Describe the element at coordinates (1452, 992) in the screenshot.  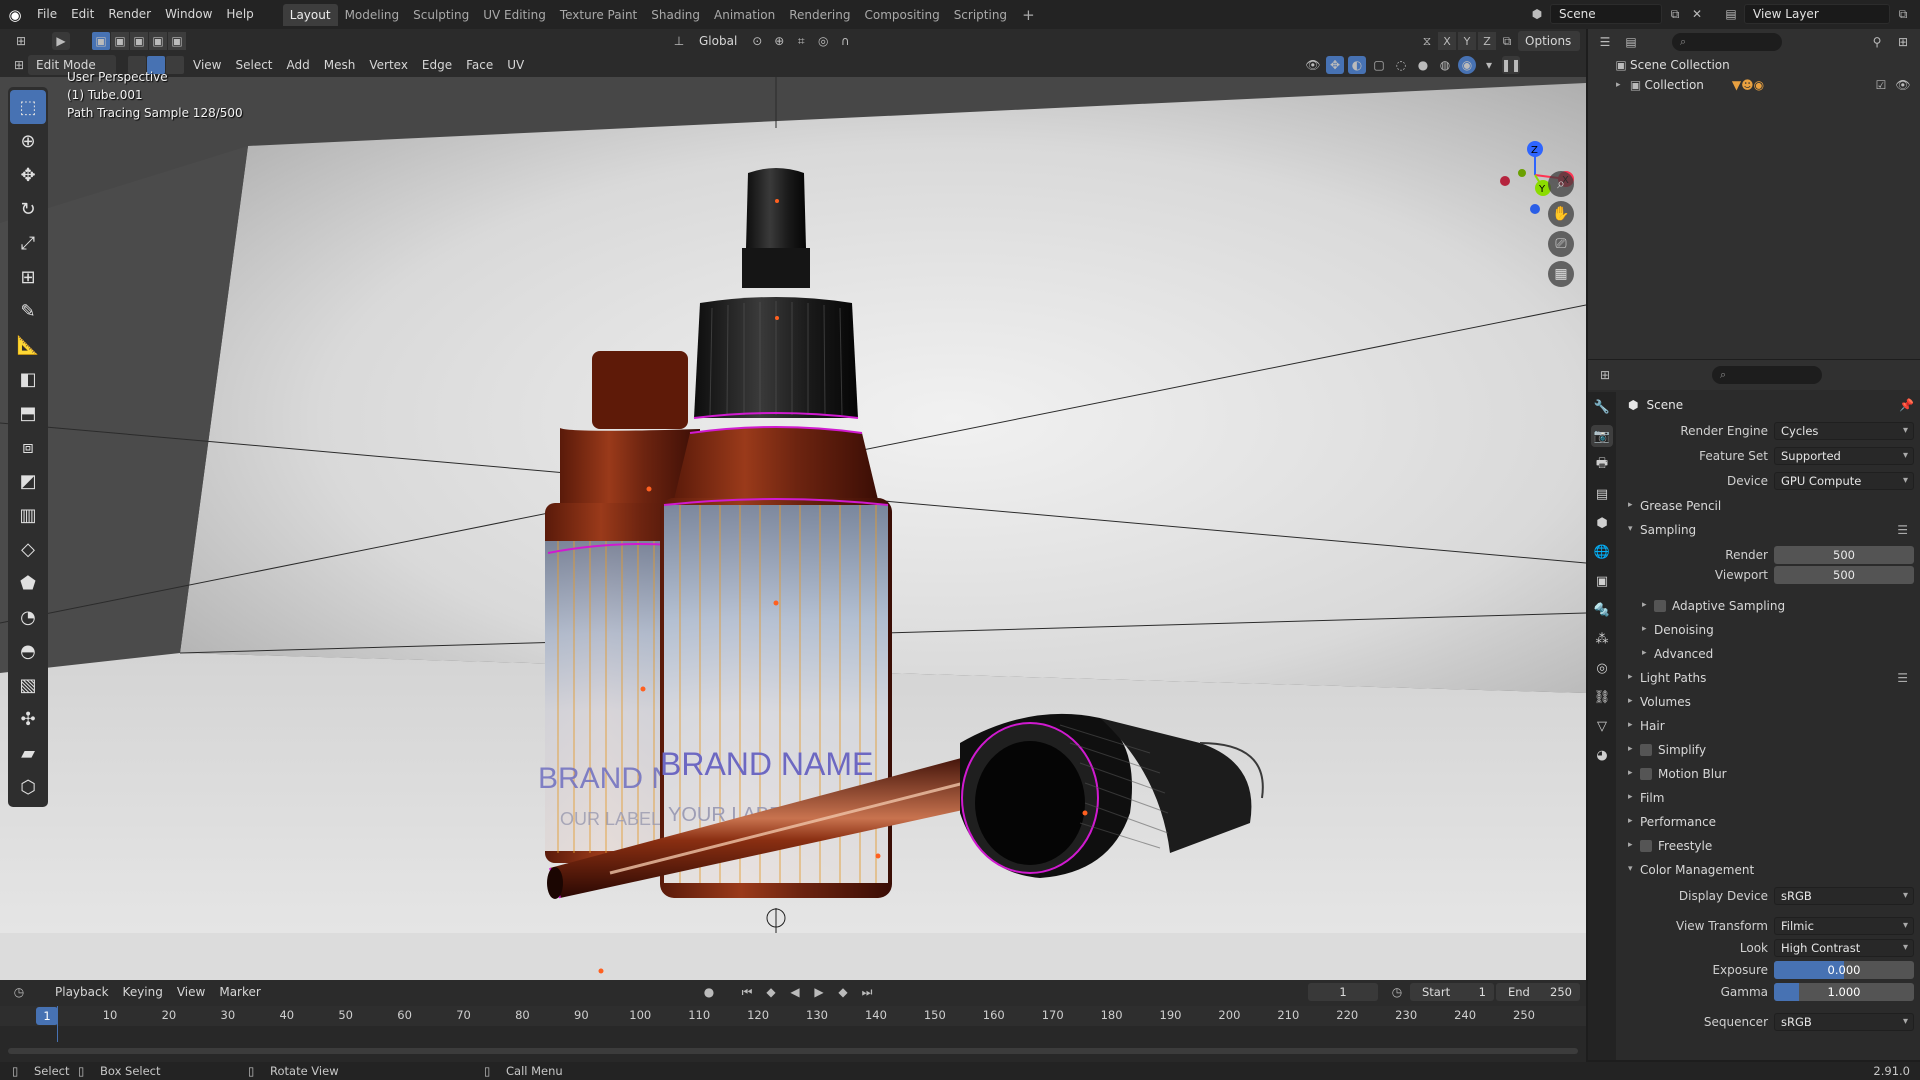
I see `start-frame-field: Start 1` at that location.